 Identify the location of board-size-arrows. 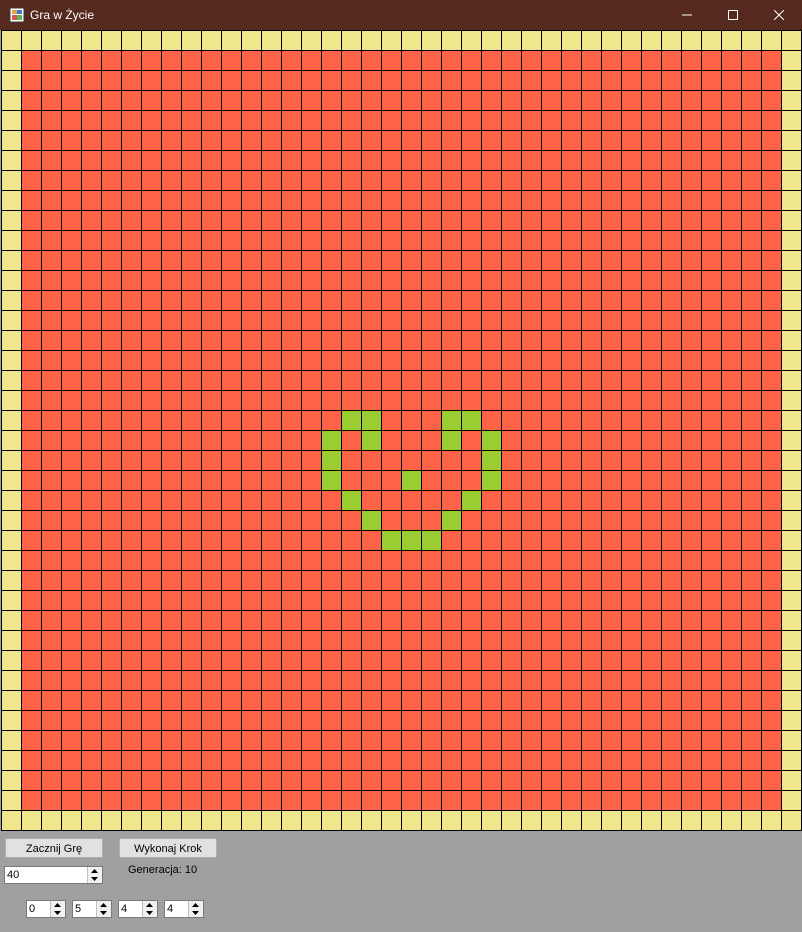
(94, 875).